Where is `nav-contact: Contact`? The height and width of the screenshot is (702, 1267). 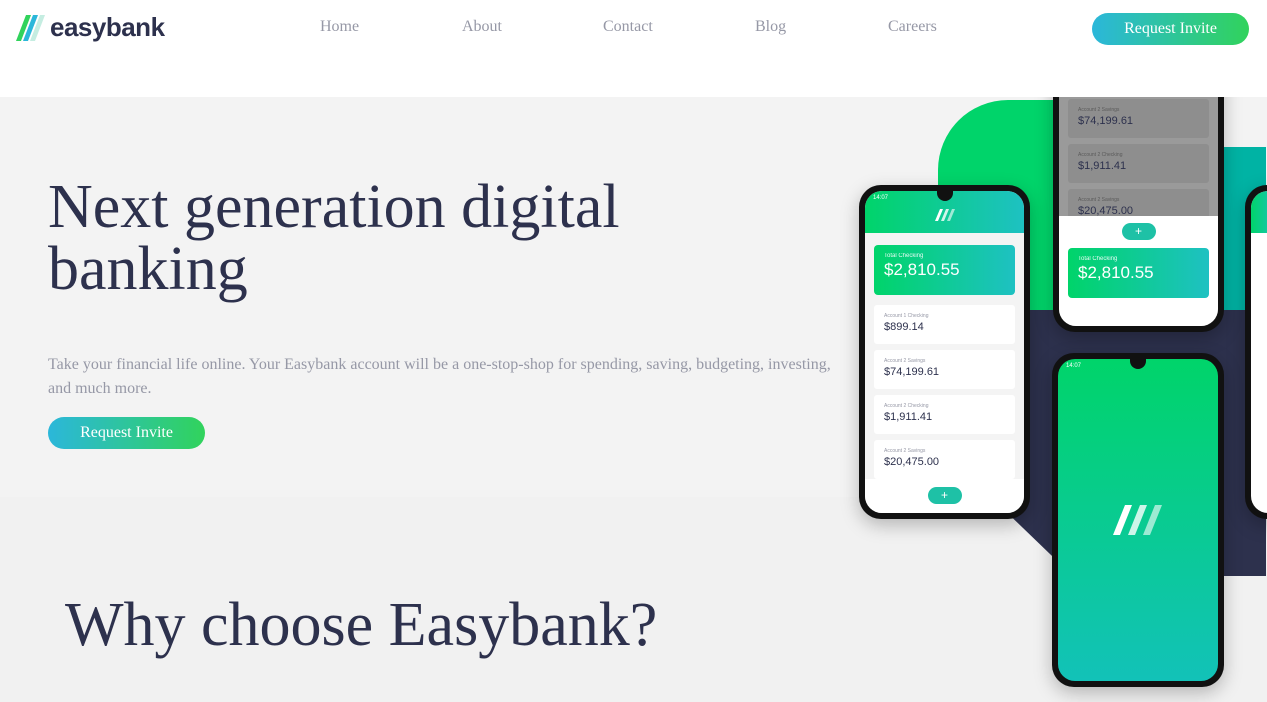
nav-contact: Contact is located at coordinates (628, 27).